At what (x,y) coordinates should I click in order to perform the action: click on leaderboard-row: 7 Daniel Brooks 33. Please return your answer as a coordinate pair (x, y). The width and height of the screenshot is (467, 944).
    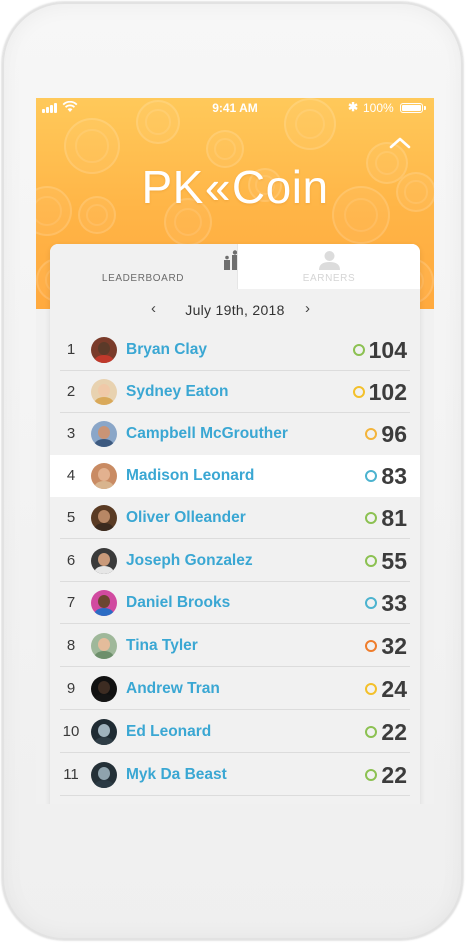
    Looking at the image, I should click on (235, 603).